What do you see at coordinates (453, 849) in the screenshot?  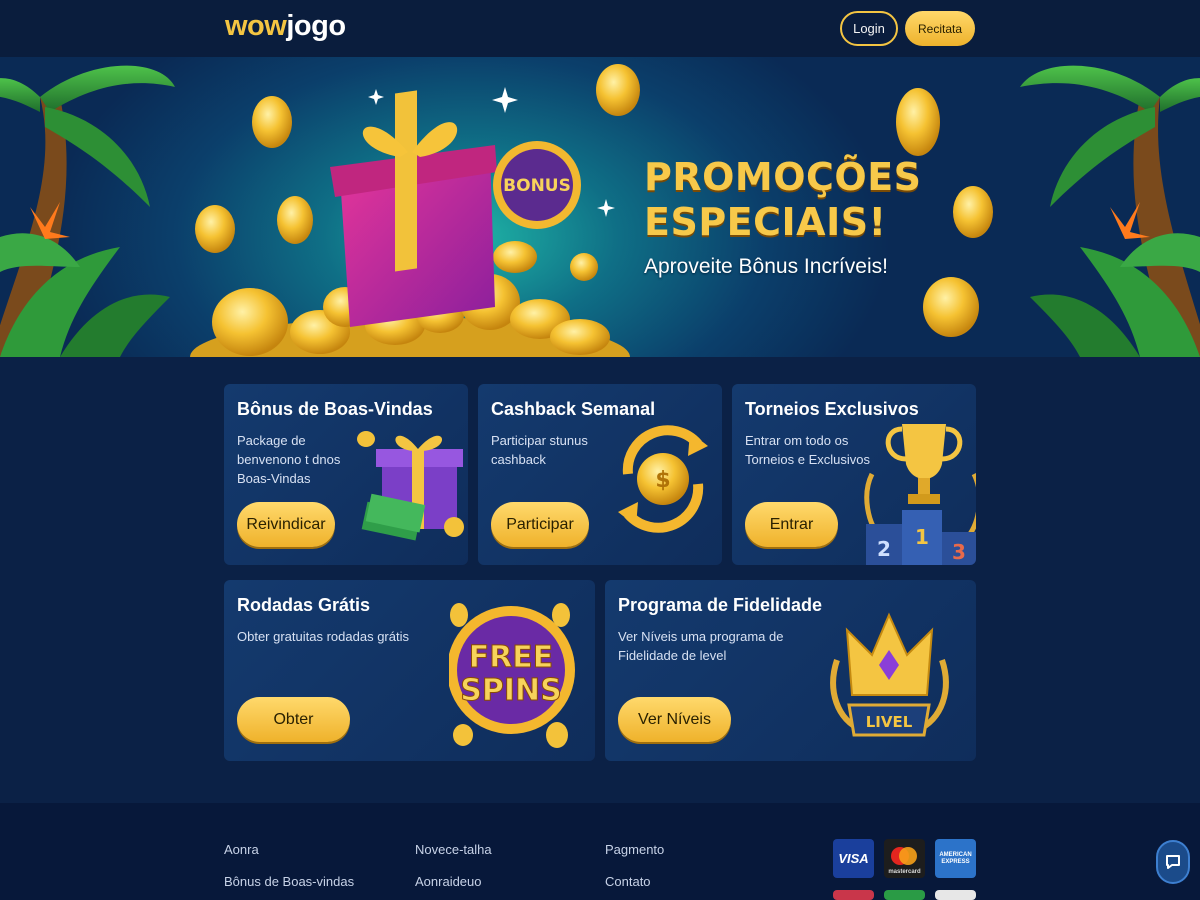 I see `footer-link: Novece-talha` at bounding box center [453, 849].